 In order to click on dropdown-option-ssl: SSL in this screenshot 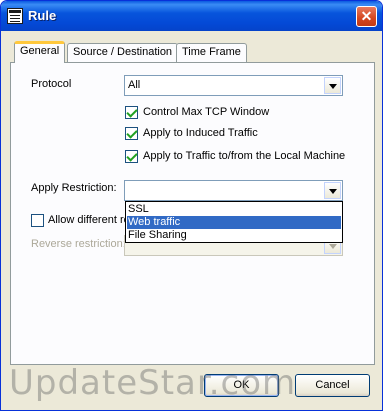, I will do `click(234, 209)`.